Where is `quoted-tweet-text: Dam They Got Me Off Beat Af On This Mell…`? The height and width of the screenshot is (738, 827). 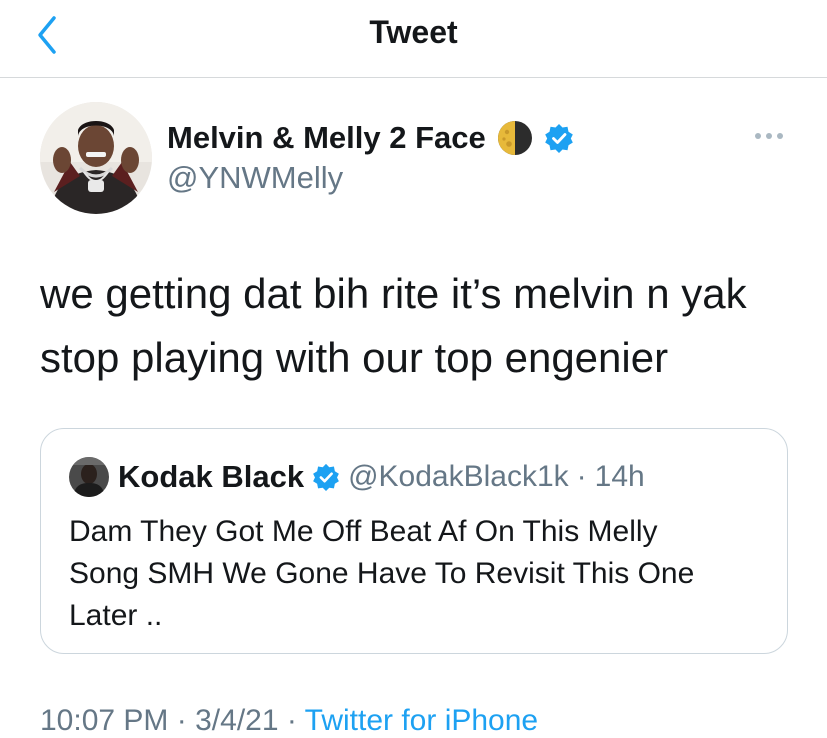
quoted-tweet-text: Dam They Got Me Off Beat Af On This Mell… is located at coordinates (419, 574).